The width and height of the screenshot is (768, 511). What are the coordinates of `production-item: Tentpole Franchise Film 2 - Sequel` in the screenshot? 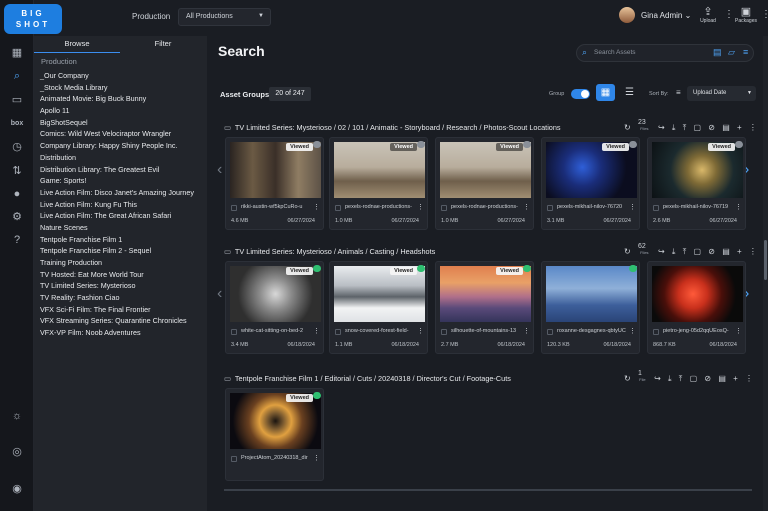 It's located at (117, 251).